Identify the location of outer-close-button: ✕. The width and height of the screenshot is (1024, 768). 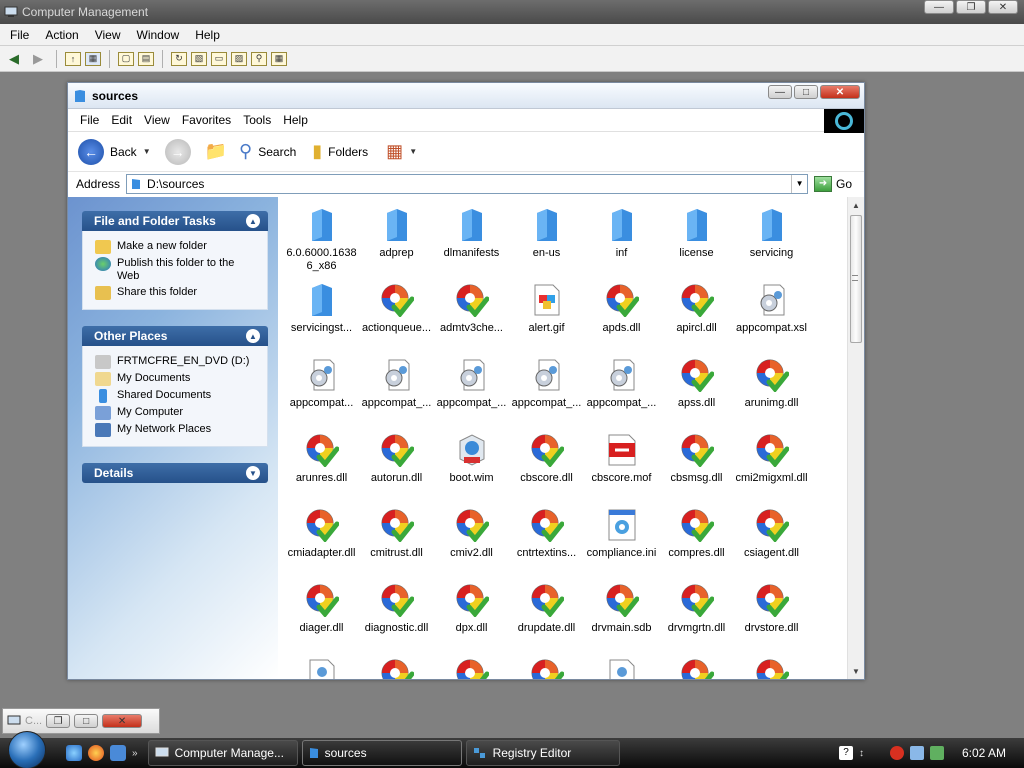
(1003, 7).